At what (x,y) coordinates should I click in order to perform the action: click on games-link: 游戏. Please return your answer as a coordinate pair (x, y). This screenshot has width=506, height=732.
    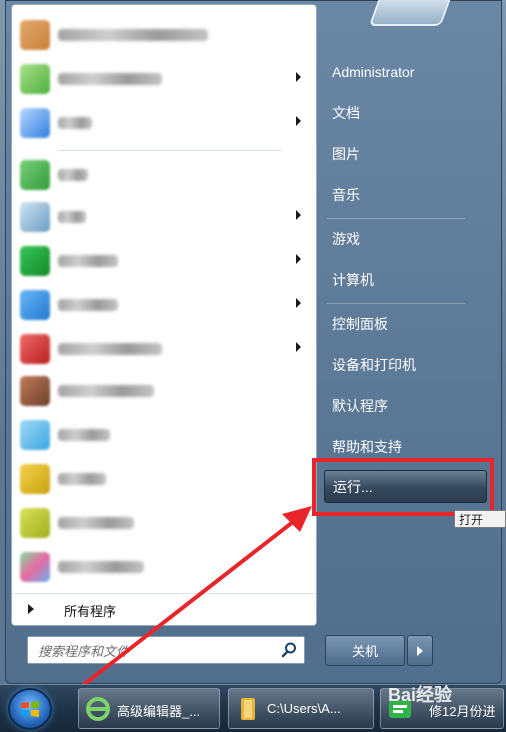
    Looking at the image, I should click on (409, 239).